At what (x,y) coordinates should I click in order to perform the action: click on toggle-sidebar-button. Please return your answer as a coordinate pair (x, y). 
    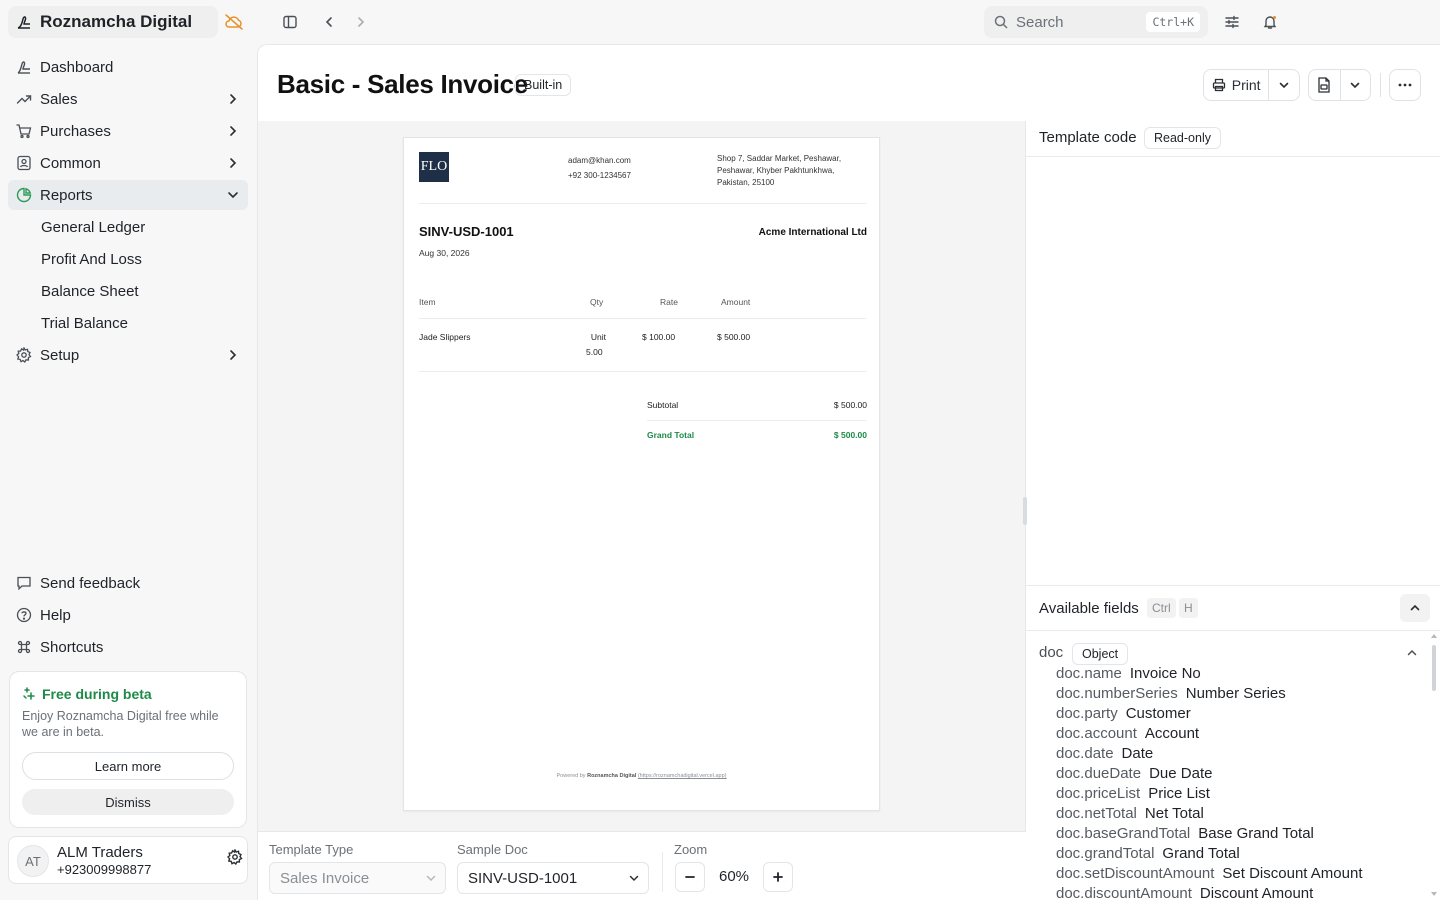
    Looking at the image, I should click on (290, 22).